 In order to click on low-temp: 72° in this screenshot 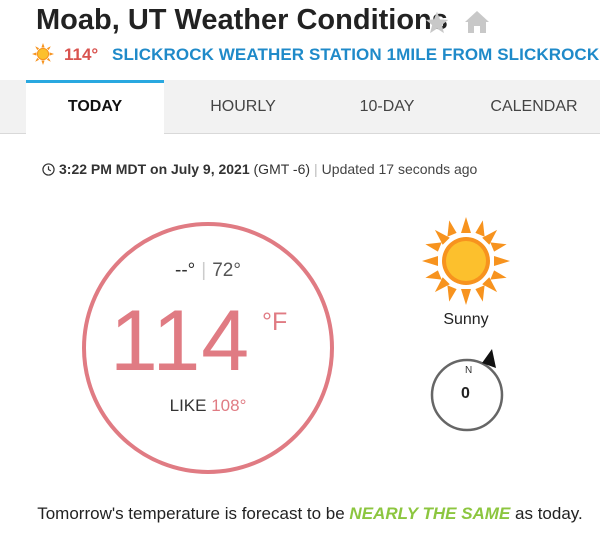, I will do `click(226, 270)`.